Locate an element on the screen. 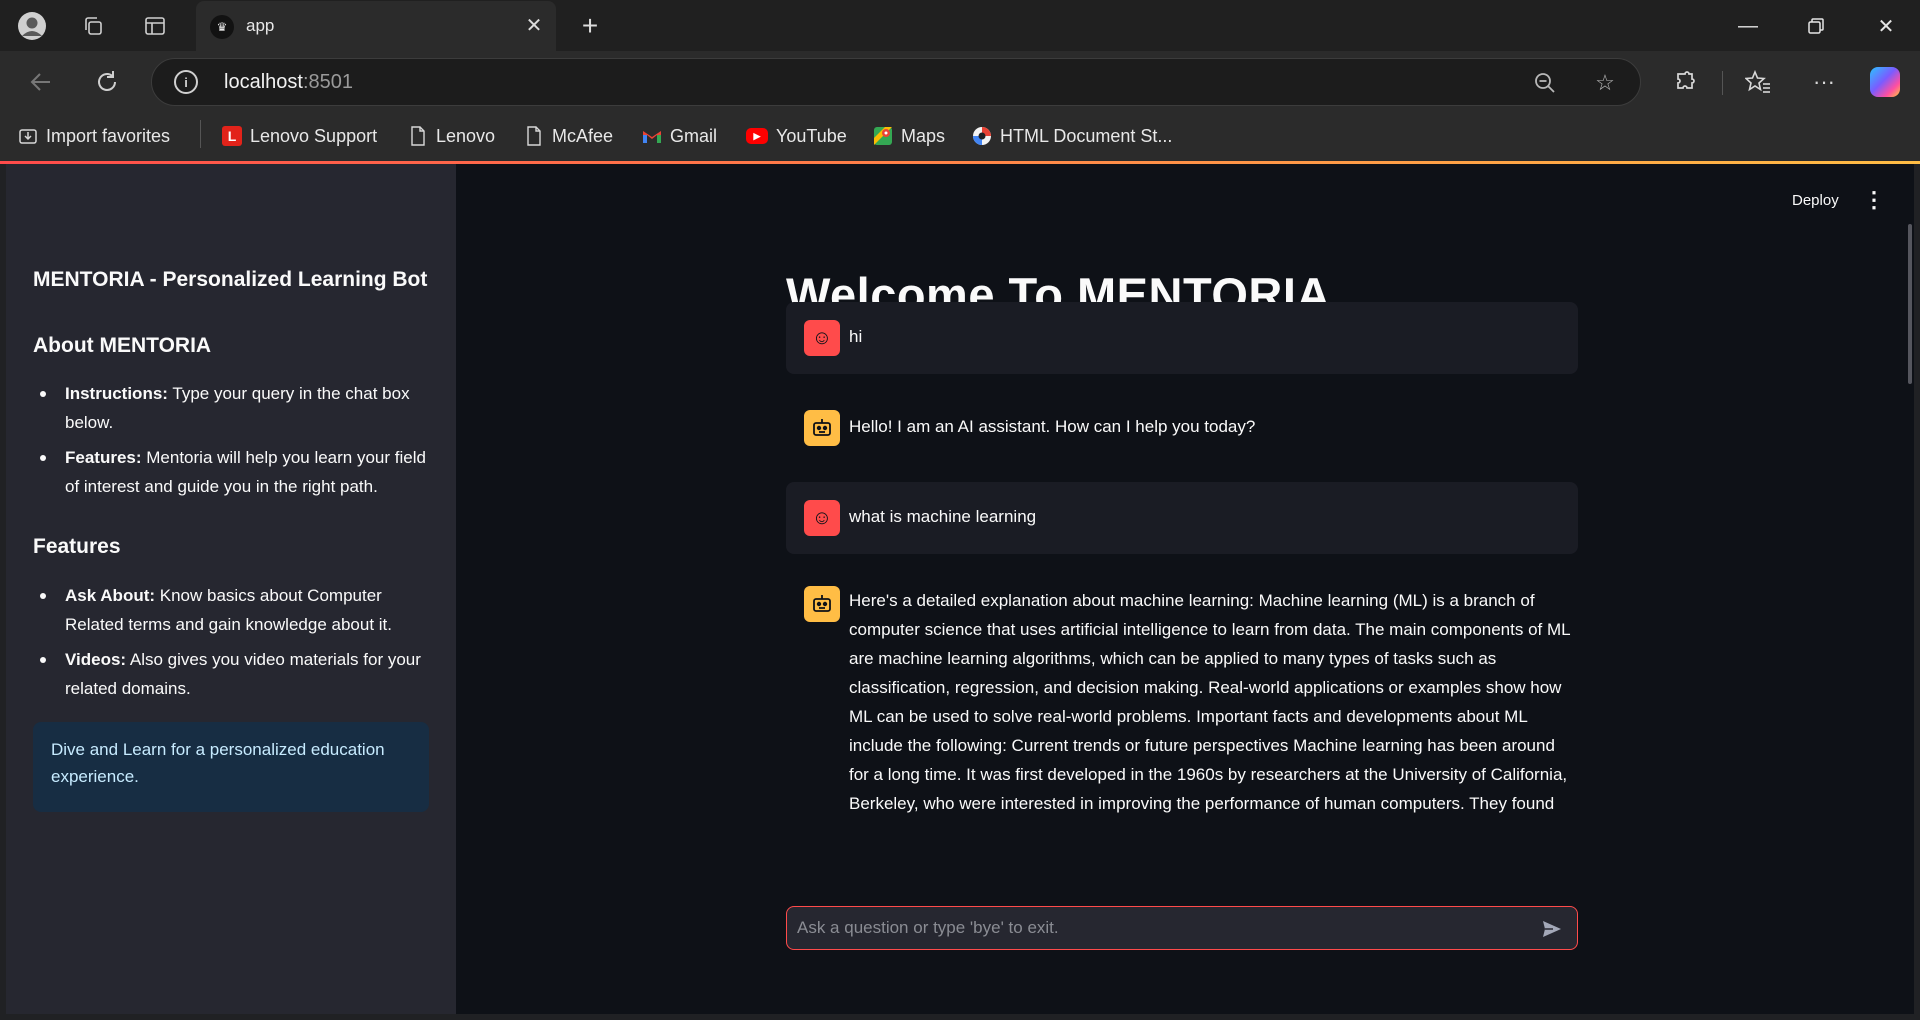 Image resolution: width=1920 pixels, height=1020 pixels. tab-app: ♛ app ✕ is located at coordinates (376, 26).